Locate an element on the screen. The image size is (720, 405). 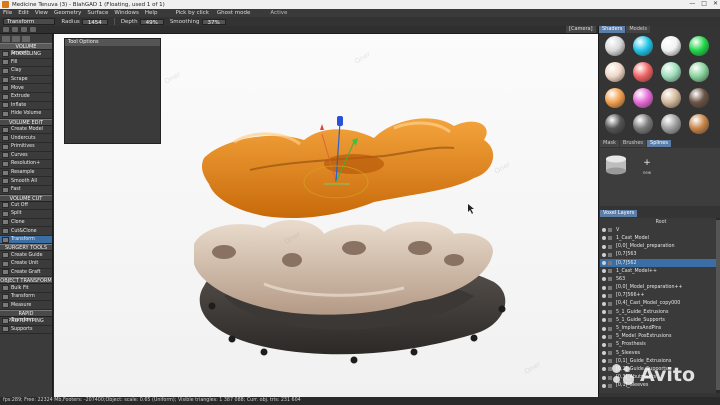
layer-row: V is located at coordinates (660, 230).